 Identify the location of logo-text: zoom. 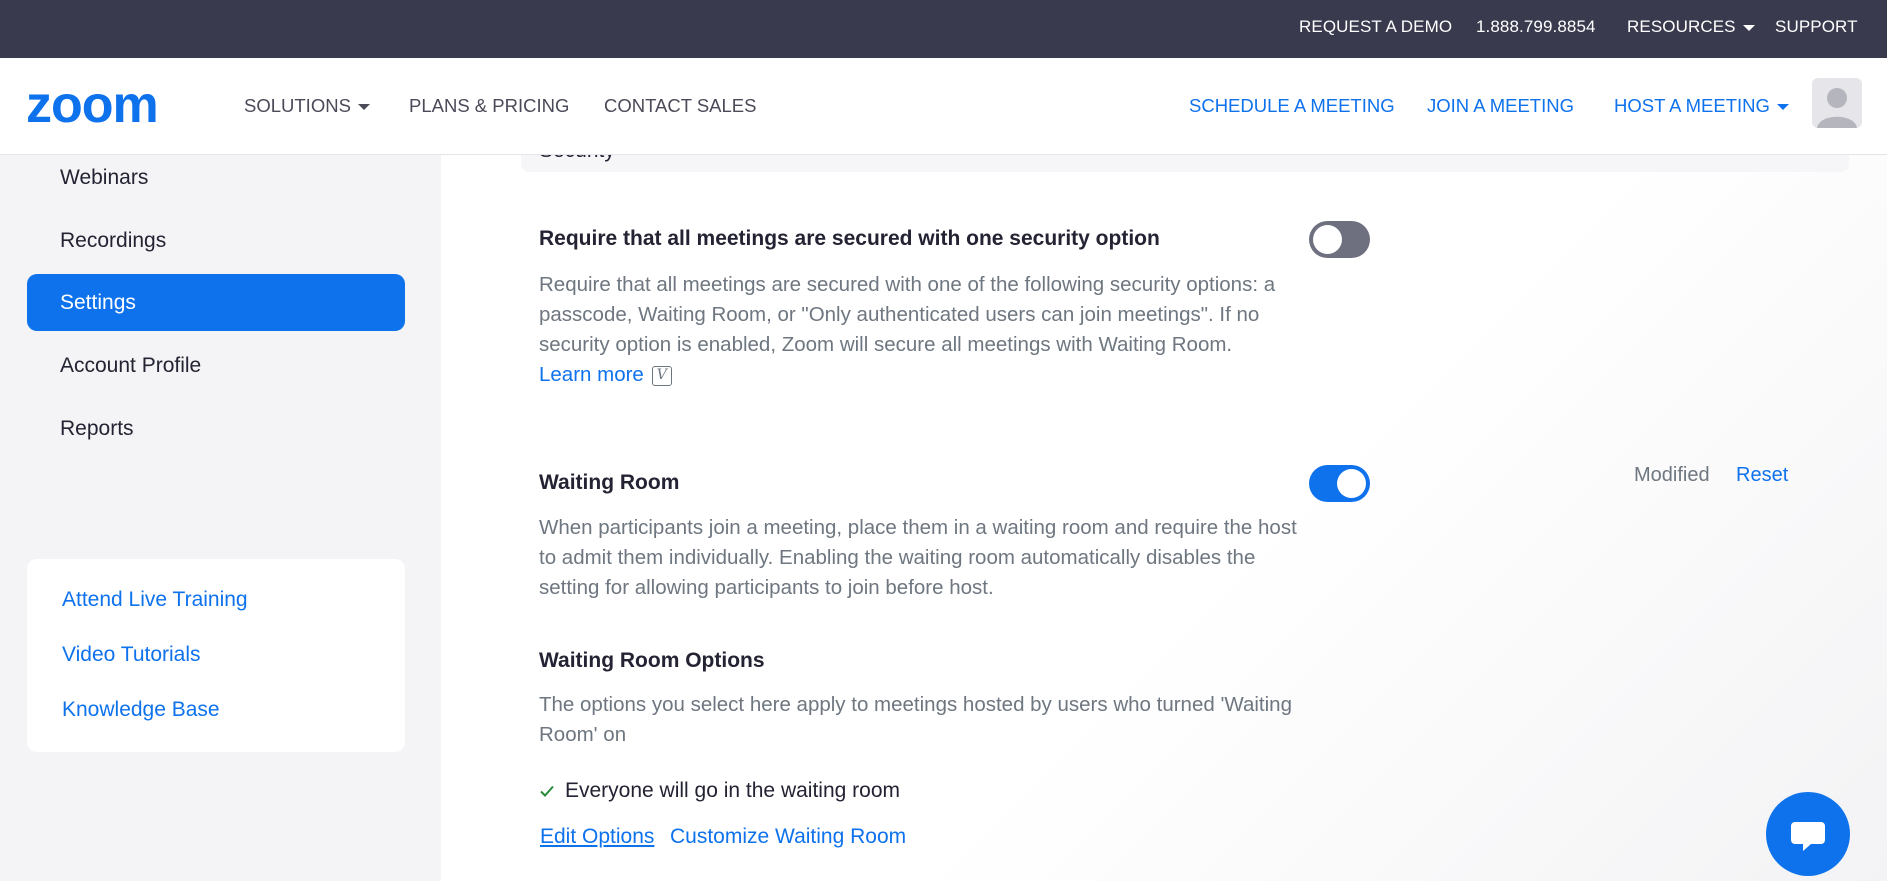
(92, 106).